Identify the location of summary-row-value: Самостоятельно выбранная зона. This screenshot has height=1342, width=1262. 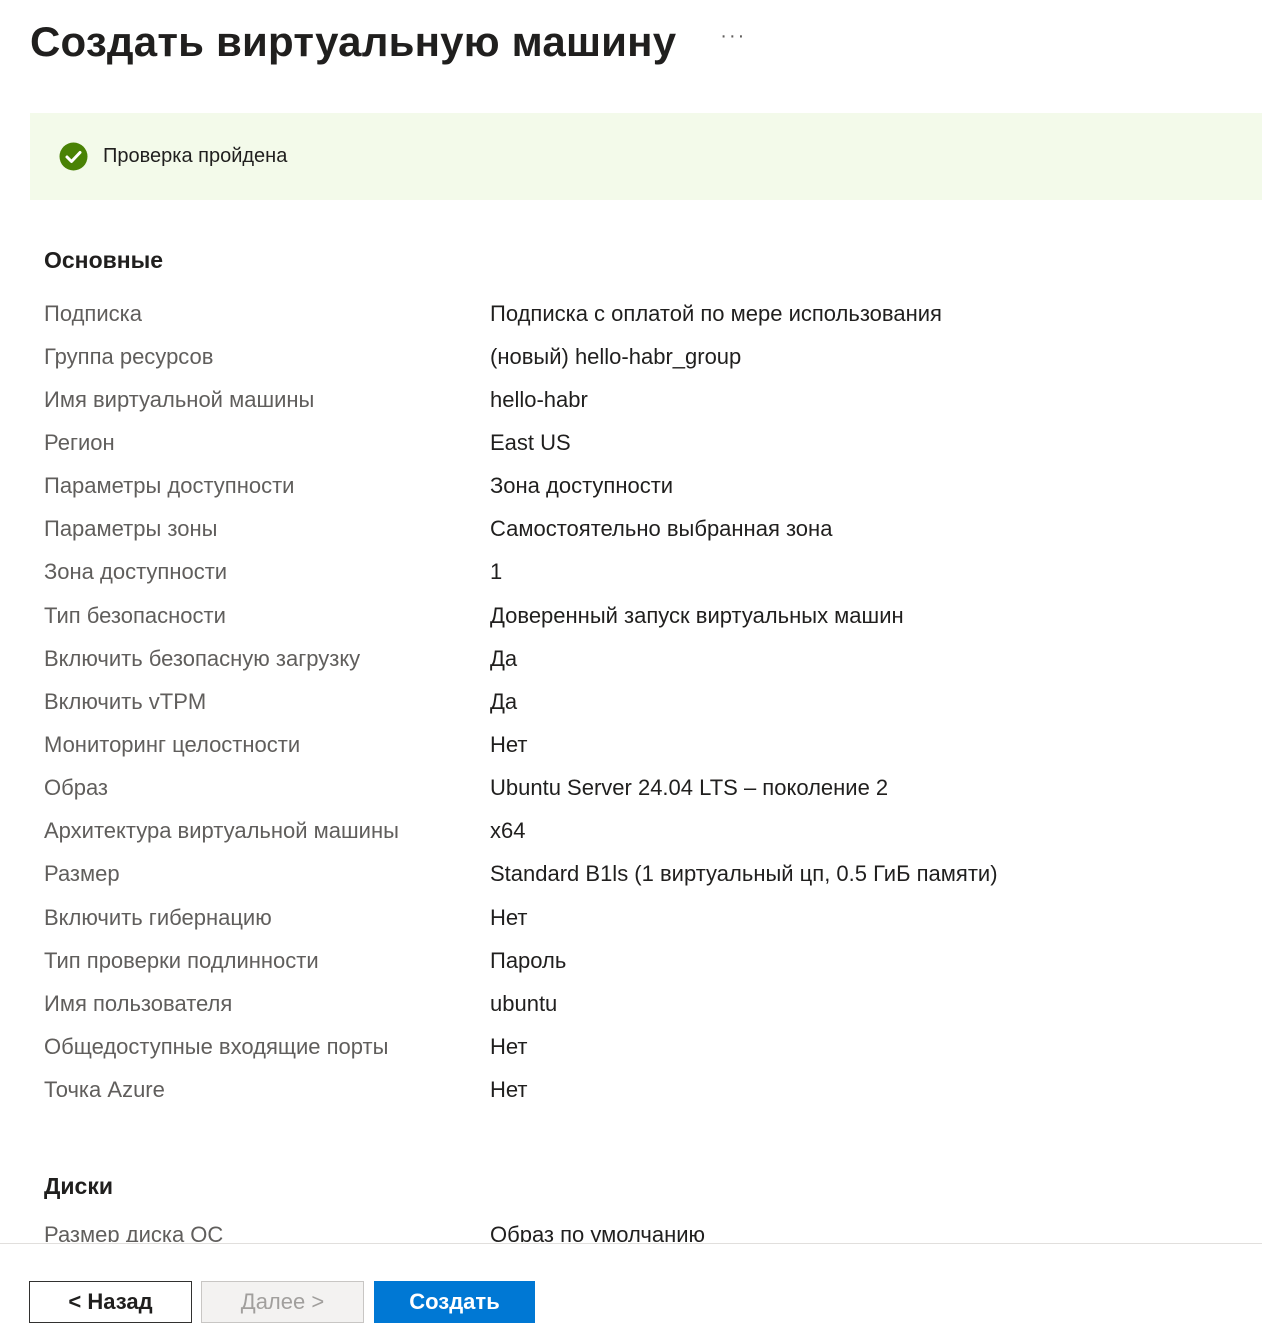
(661, 529).